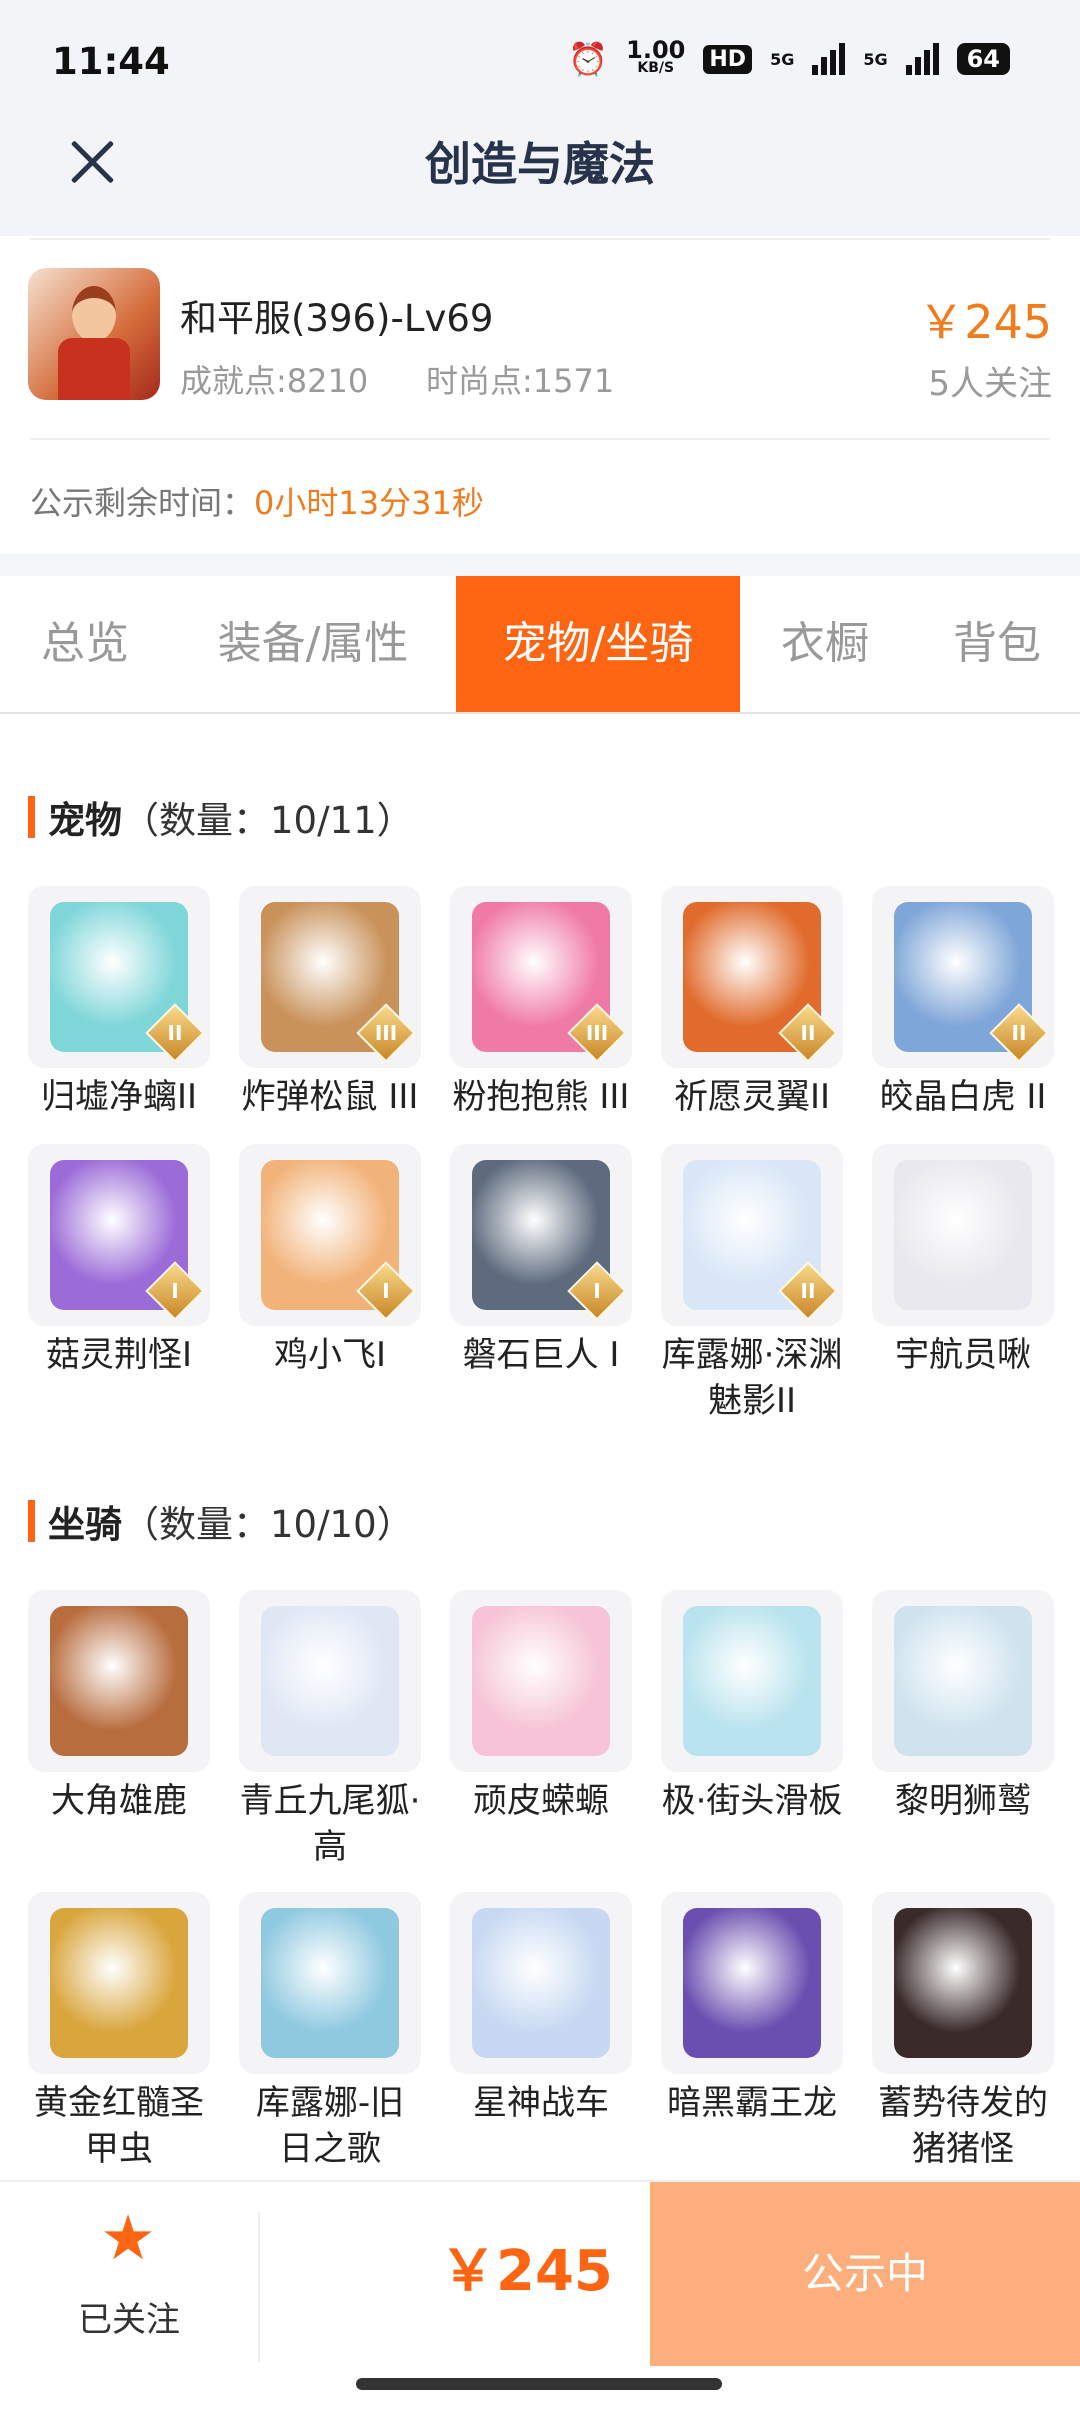 This screenshot has width=1080, height=2416. What do you see at coordinates (985, 322) in the screenshot?
I see `listing-price: ￥245` at bounding box center [985, 322].